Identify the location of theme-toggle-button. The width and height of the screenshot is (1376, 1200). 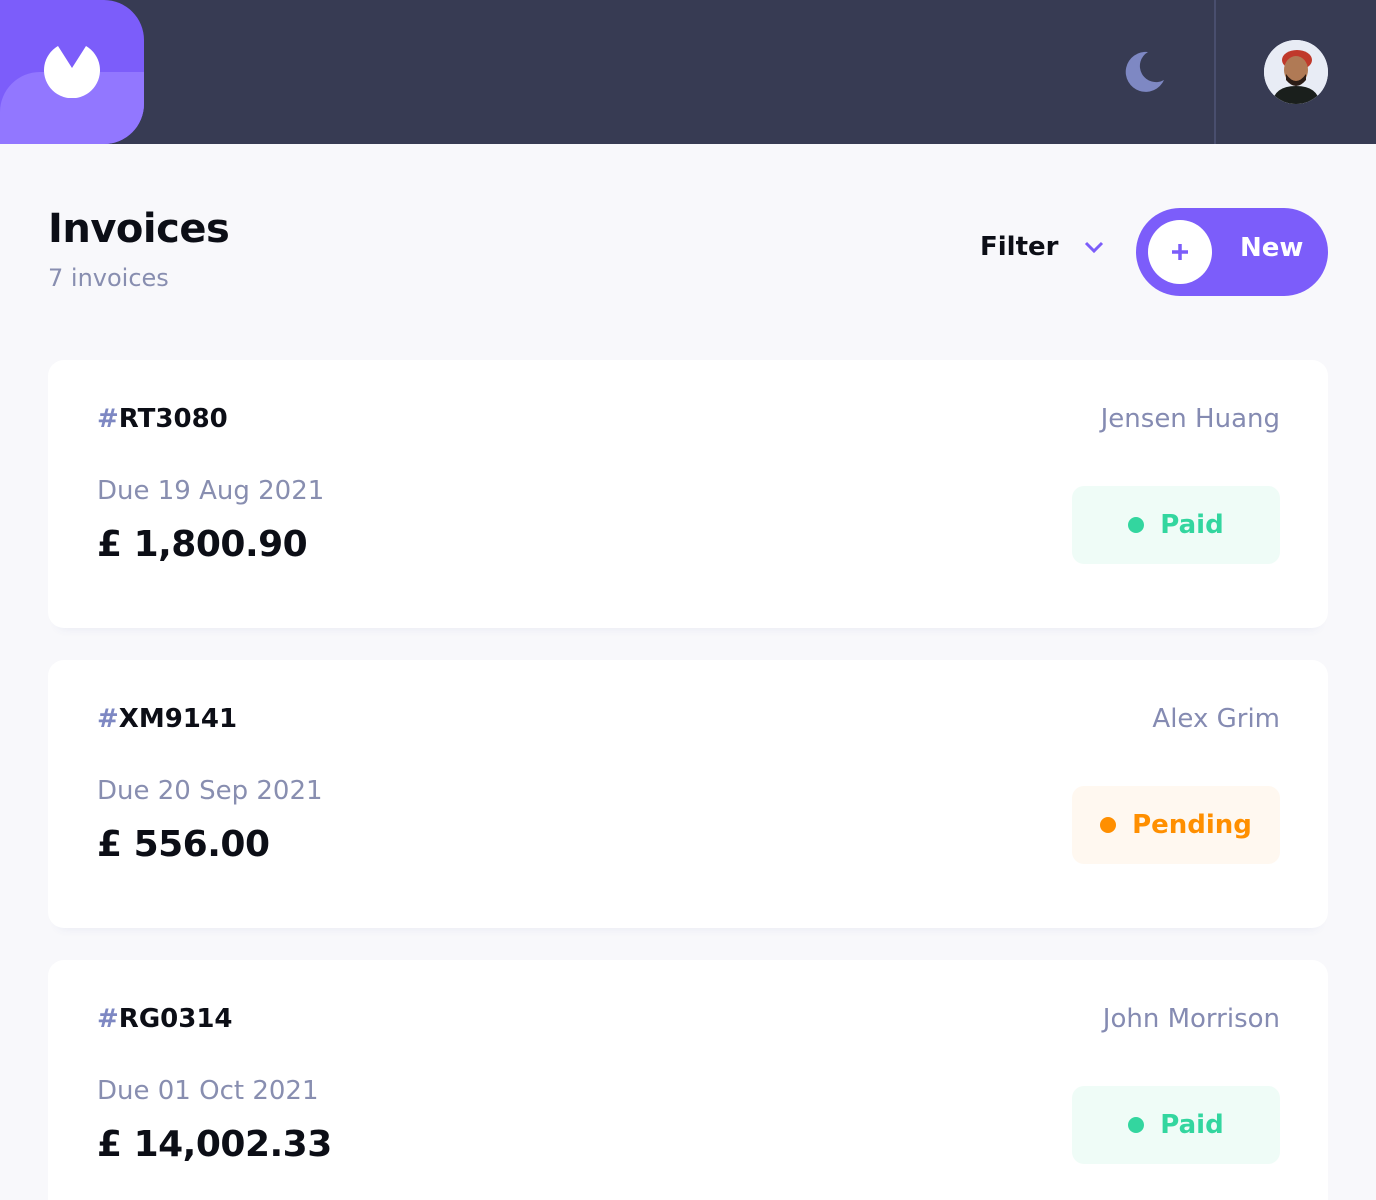
(1145, 71).